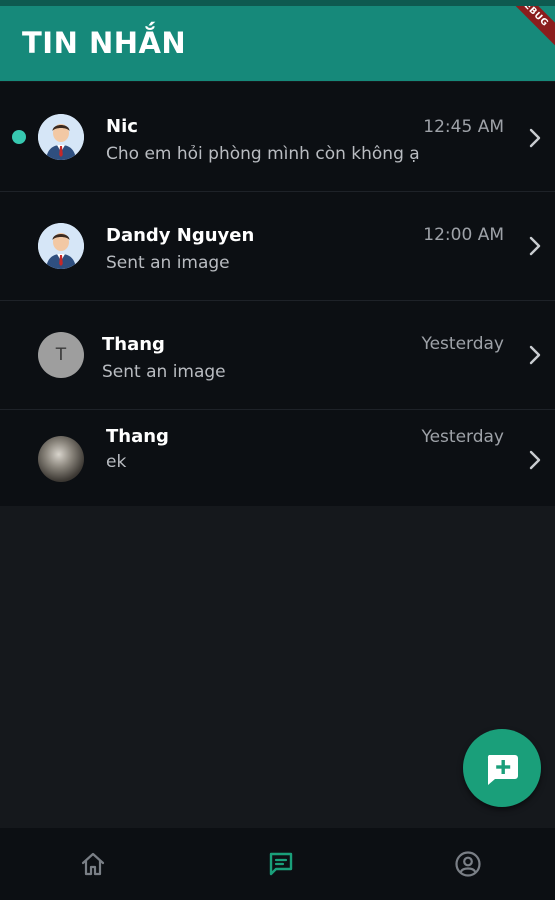  I want to click on account-icon, so click(468, 864).